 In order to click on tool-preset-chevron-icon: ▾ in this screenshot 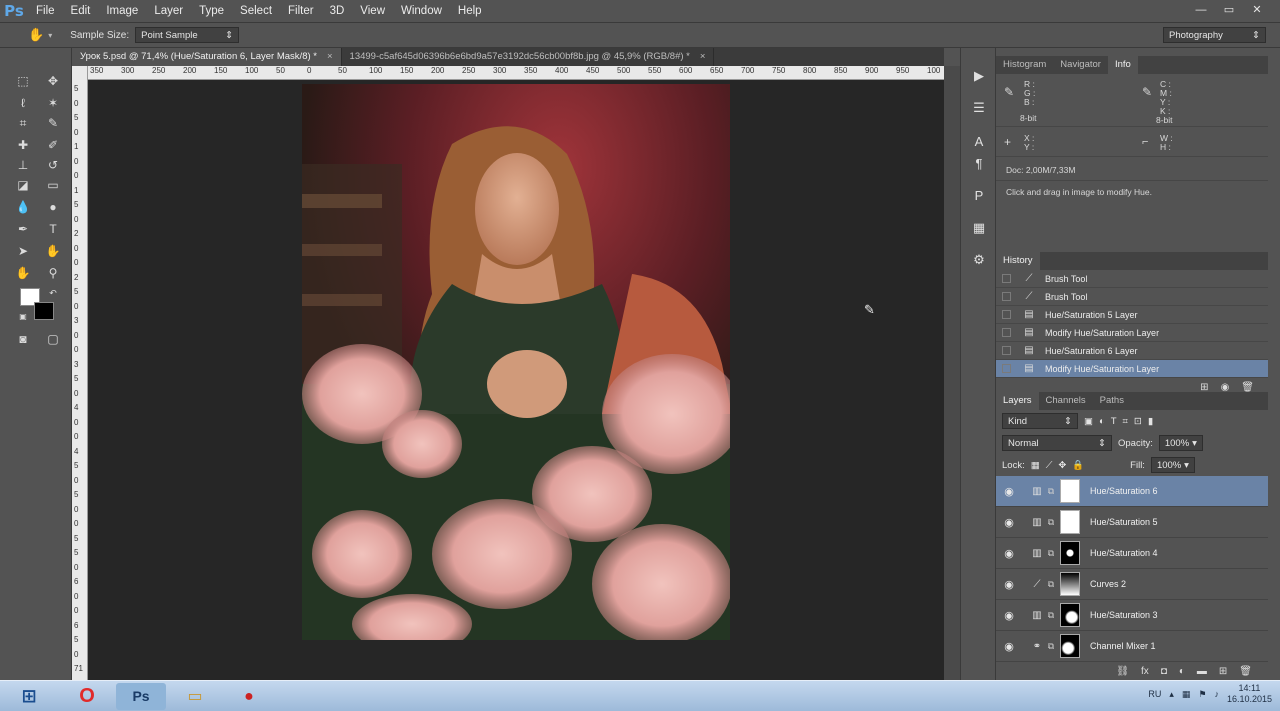, I will do `click(50, 35)`.